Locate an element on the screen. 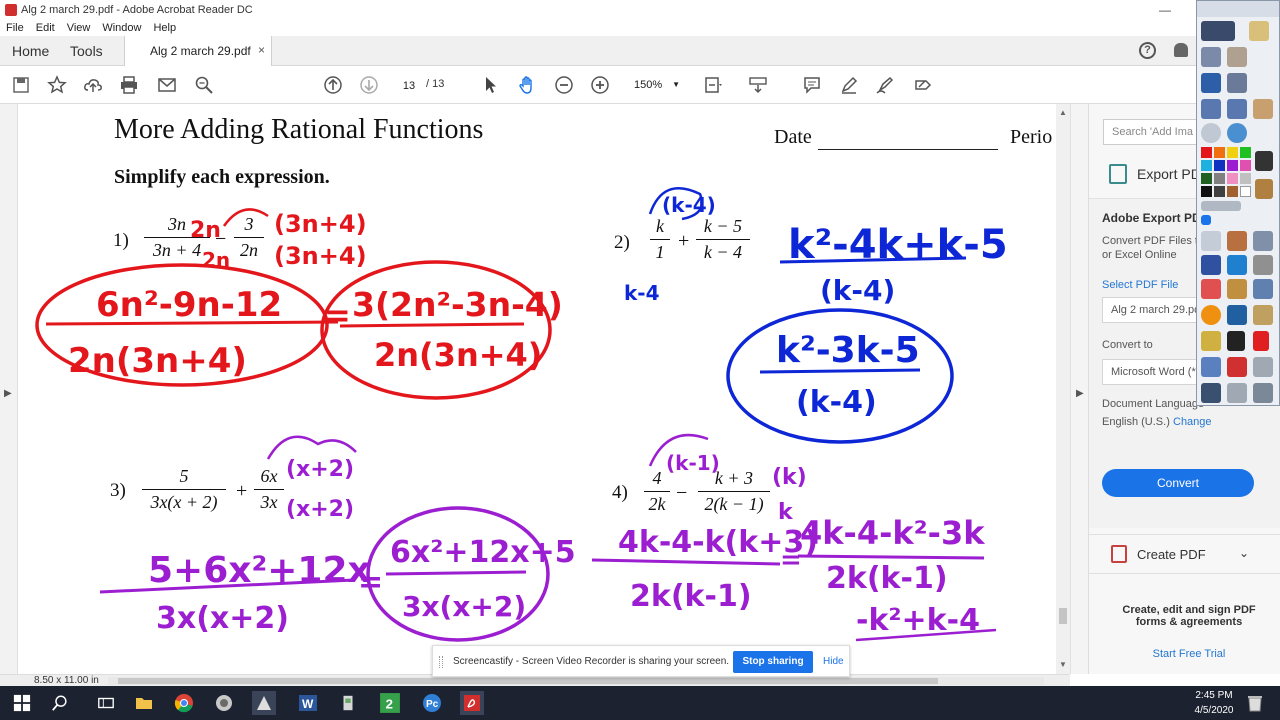 This screenshot has width=1280, height=720. pen-size-slider is located at coordinates (1221, 206).